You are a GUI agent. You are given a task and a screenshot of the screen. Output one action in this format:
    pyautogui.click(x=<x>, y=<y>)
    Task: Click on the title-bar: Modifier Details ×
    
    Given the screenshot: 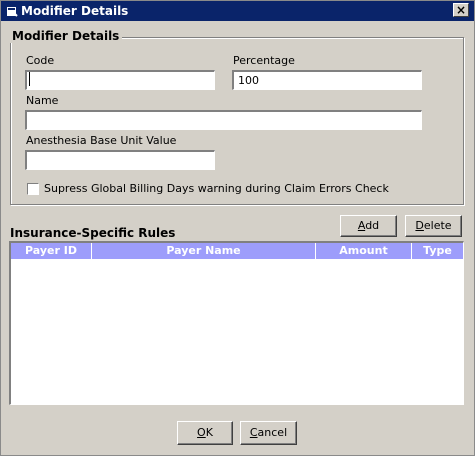 What is the action you would take?
    pyautogui.click(x=237, y=11)
    